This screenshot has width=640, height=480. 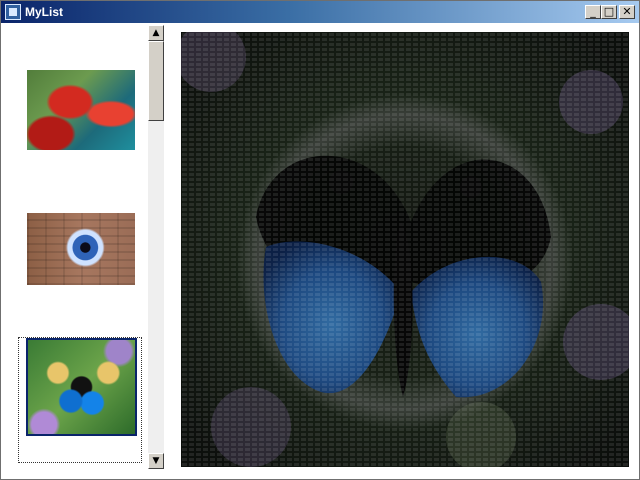 What do you see at coordinates (81, 249) in the screenshot?
I see `list-item-eye-thumbnail` at bounding box center [81, 249].